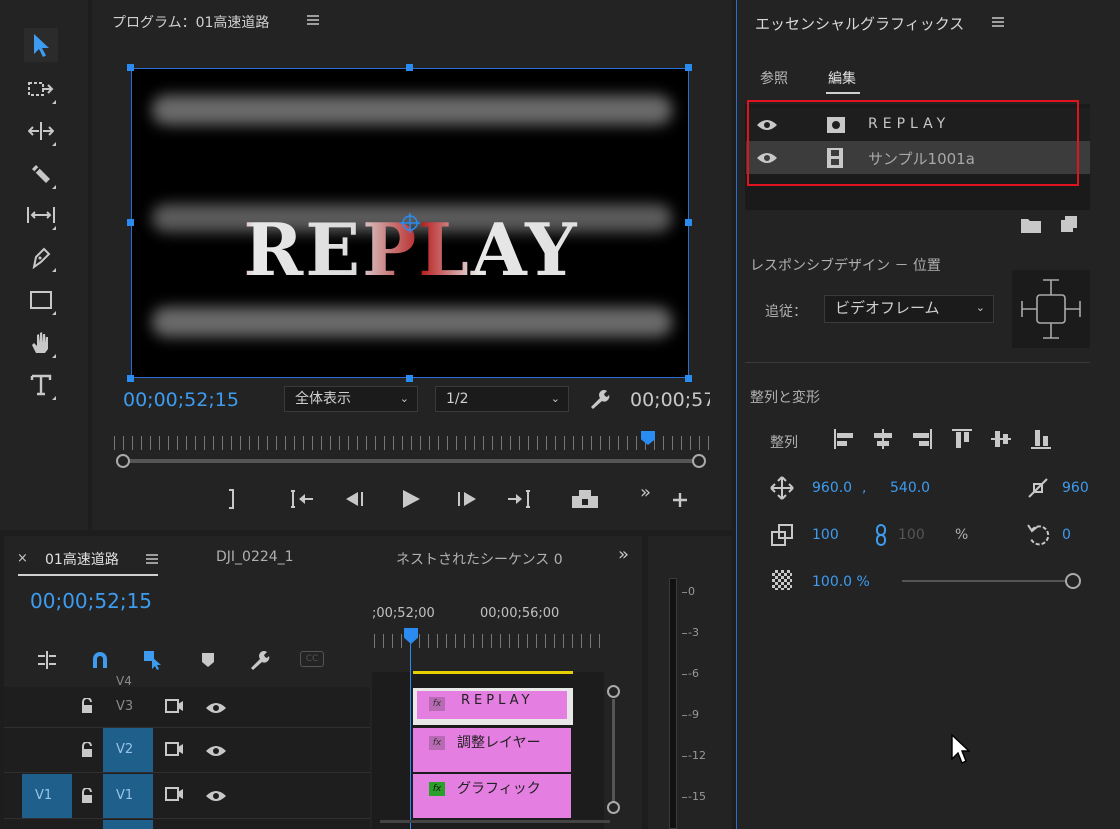 This screenshot has width=1120, height=829. What do you see at coordinates (623, 554) in the screenshot?
I see `more-tabs-icon: »` at bounding box center [623, 554].